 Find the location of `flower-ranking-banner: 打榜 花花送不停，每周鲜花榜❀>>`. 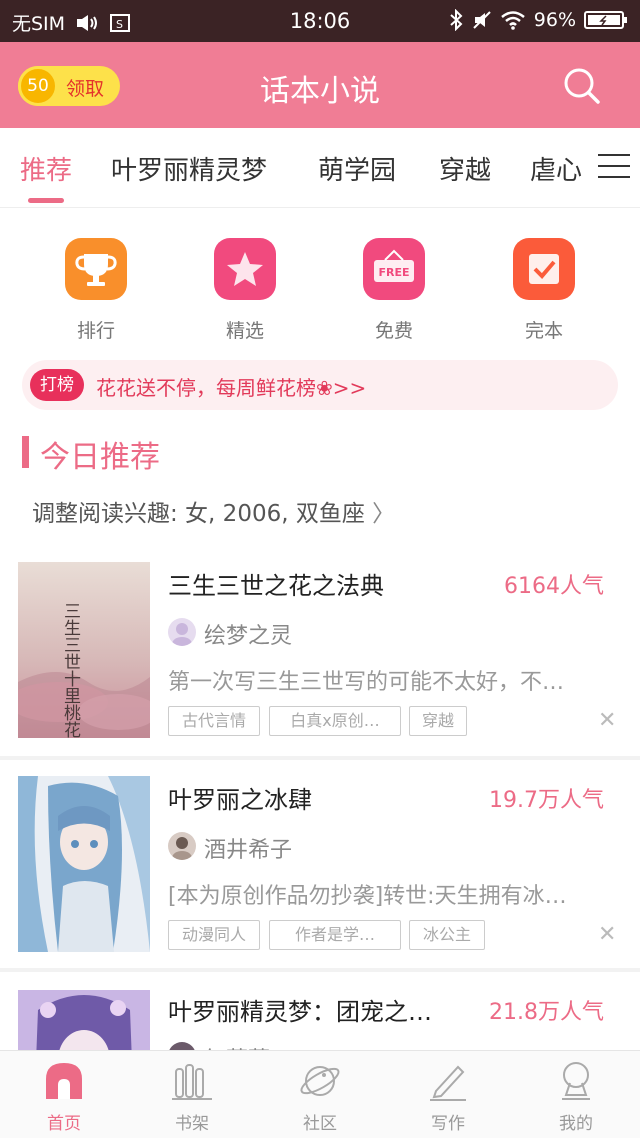

flower-ranking-banner: 打榜 花花送不停，每周鲜花榜❀>> is located at coordinates (320, 385).